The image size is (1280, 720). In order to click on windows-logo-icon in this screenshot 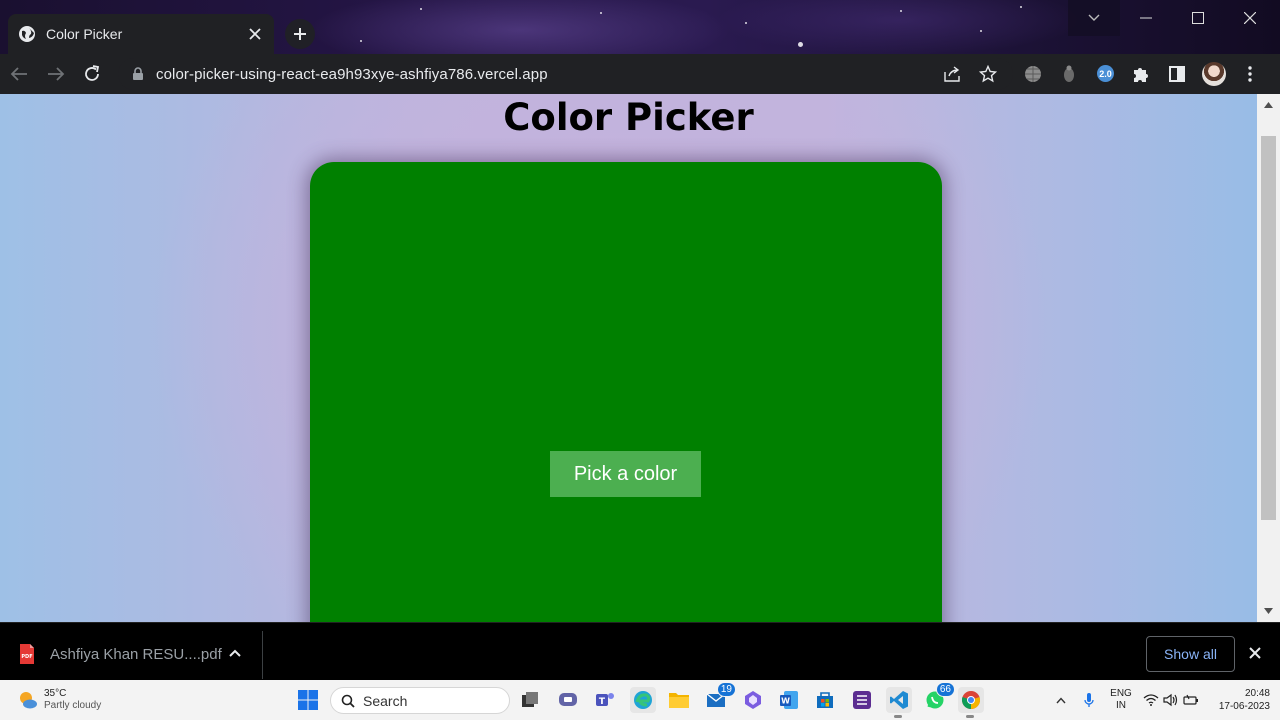, I will do `click(308, 700)`.